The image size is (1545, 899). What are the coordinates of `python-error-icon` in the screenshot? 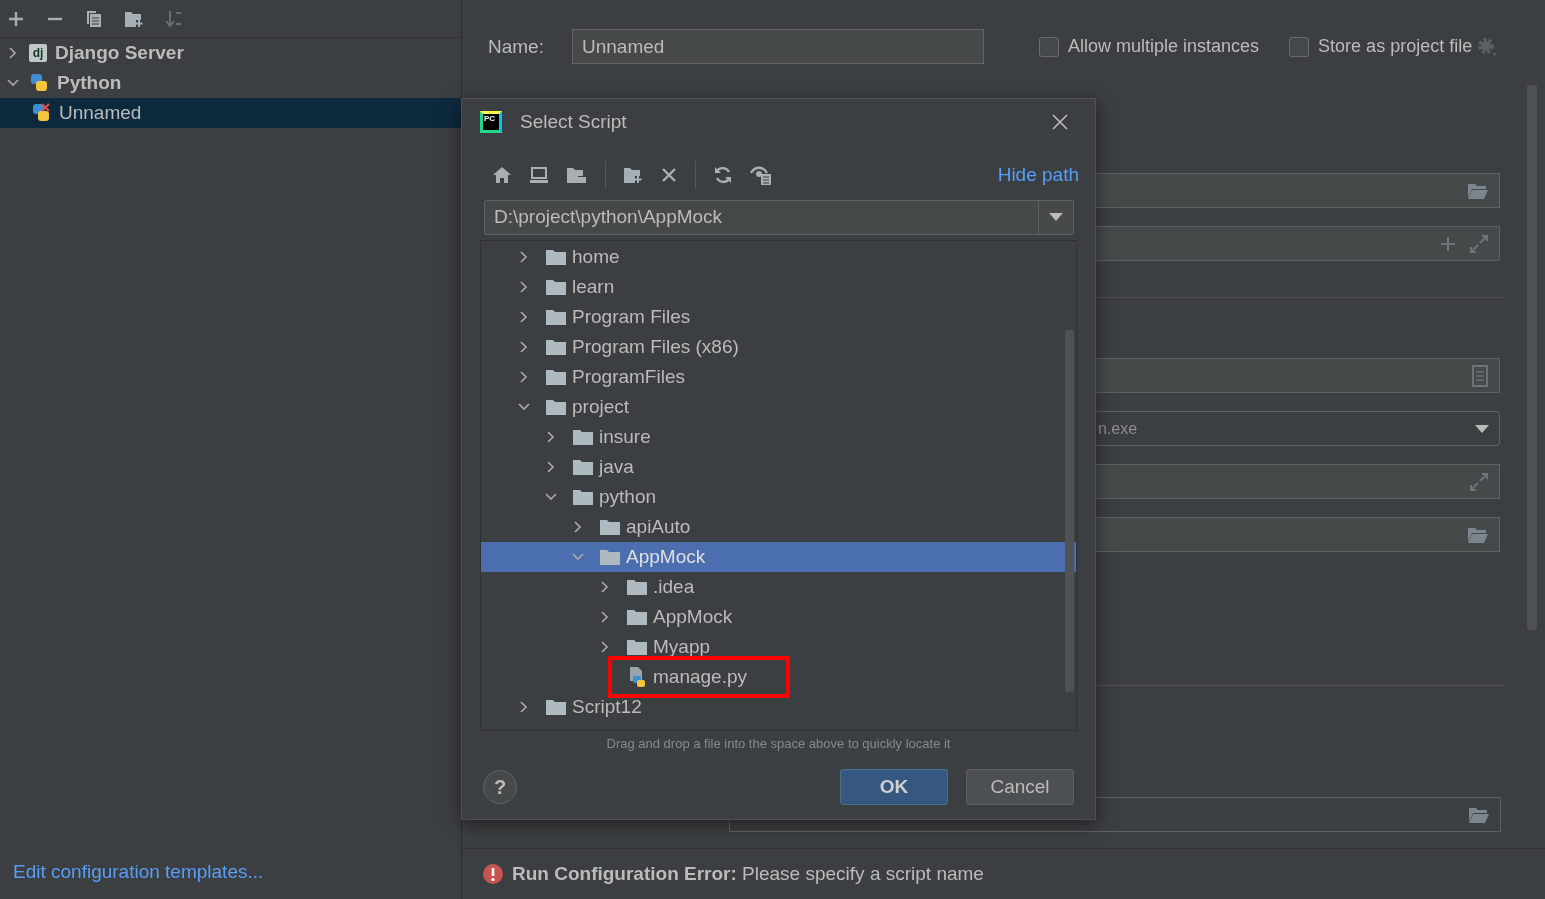 It's located at (41, 113).